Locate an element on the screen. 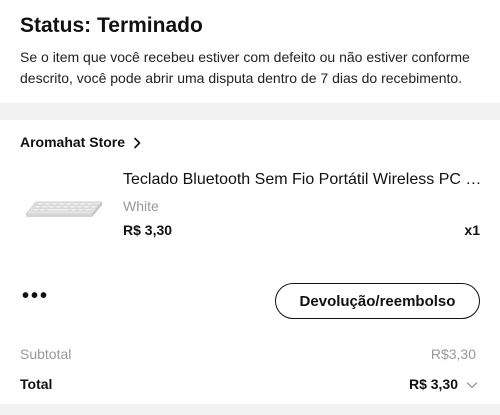  subtotal-label: Subtotal is located at coordinates (46, 354).